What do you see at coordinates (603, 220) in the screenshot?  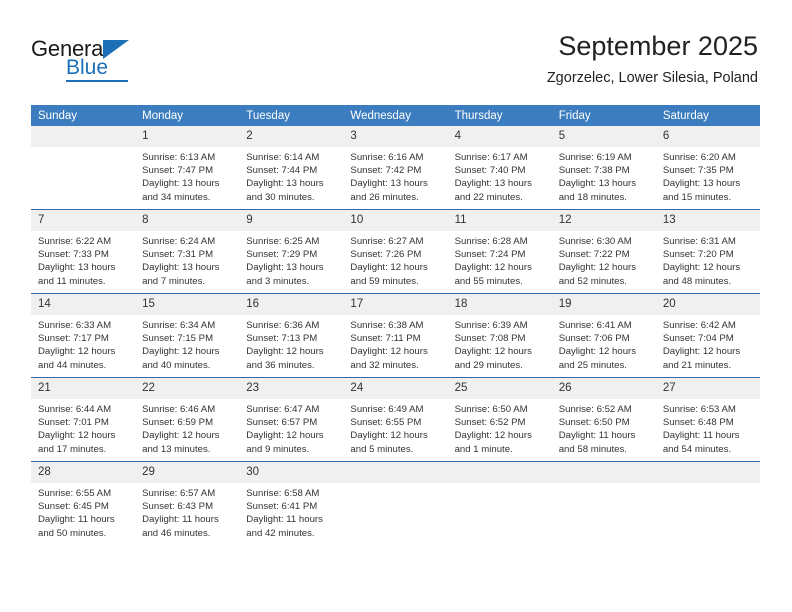 I see `day-number: 12` at bounding box center [603, 220].